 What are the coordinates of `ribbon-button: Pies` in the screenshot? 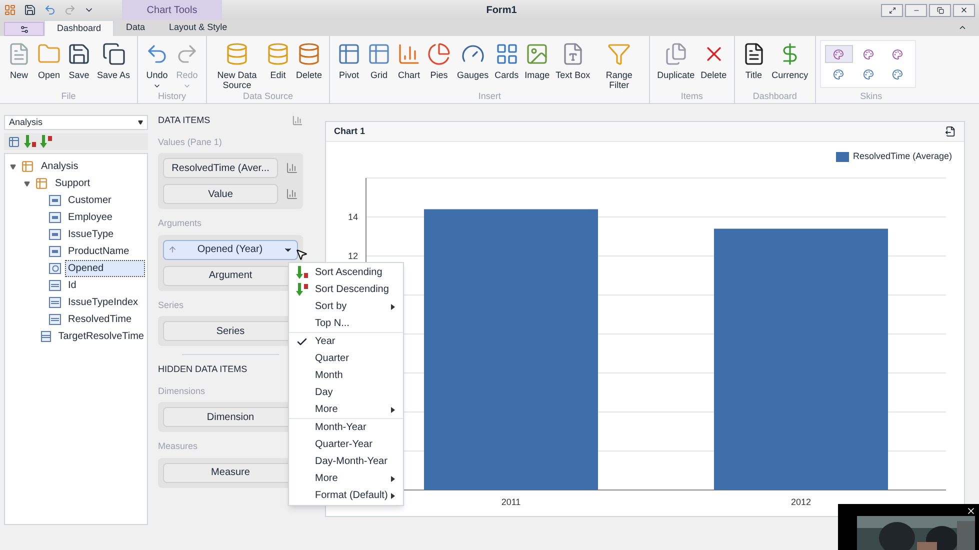 It's located at (439, 60).